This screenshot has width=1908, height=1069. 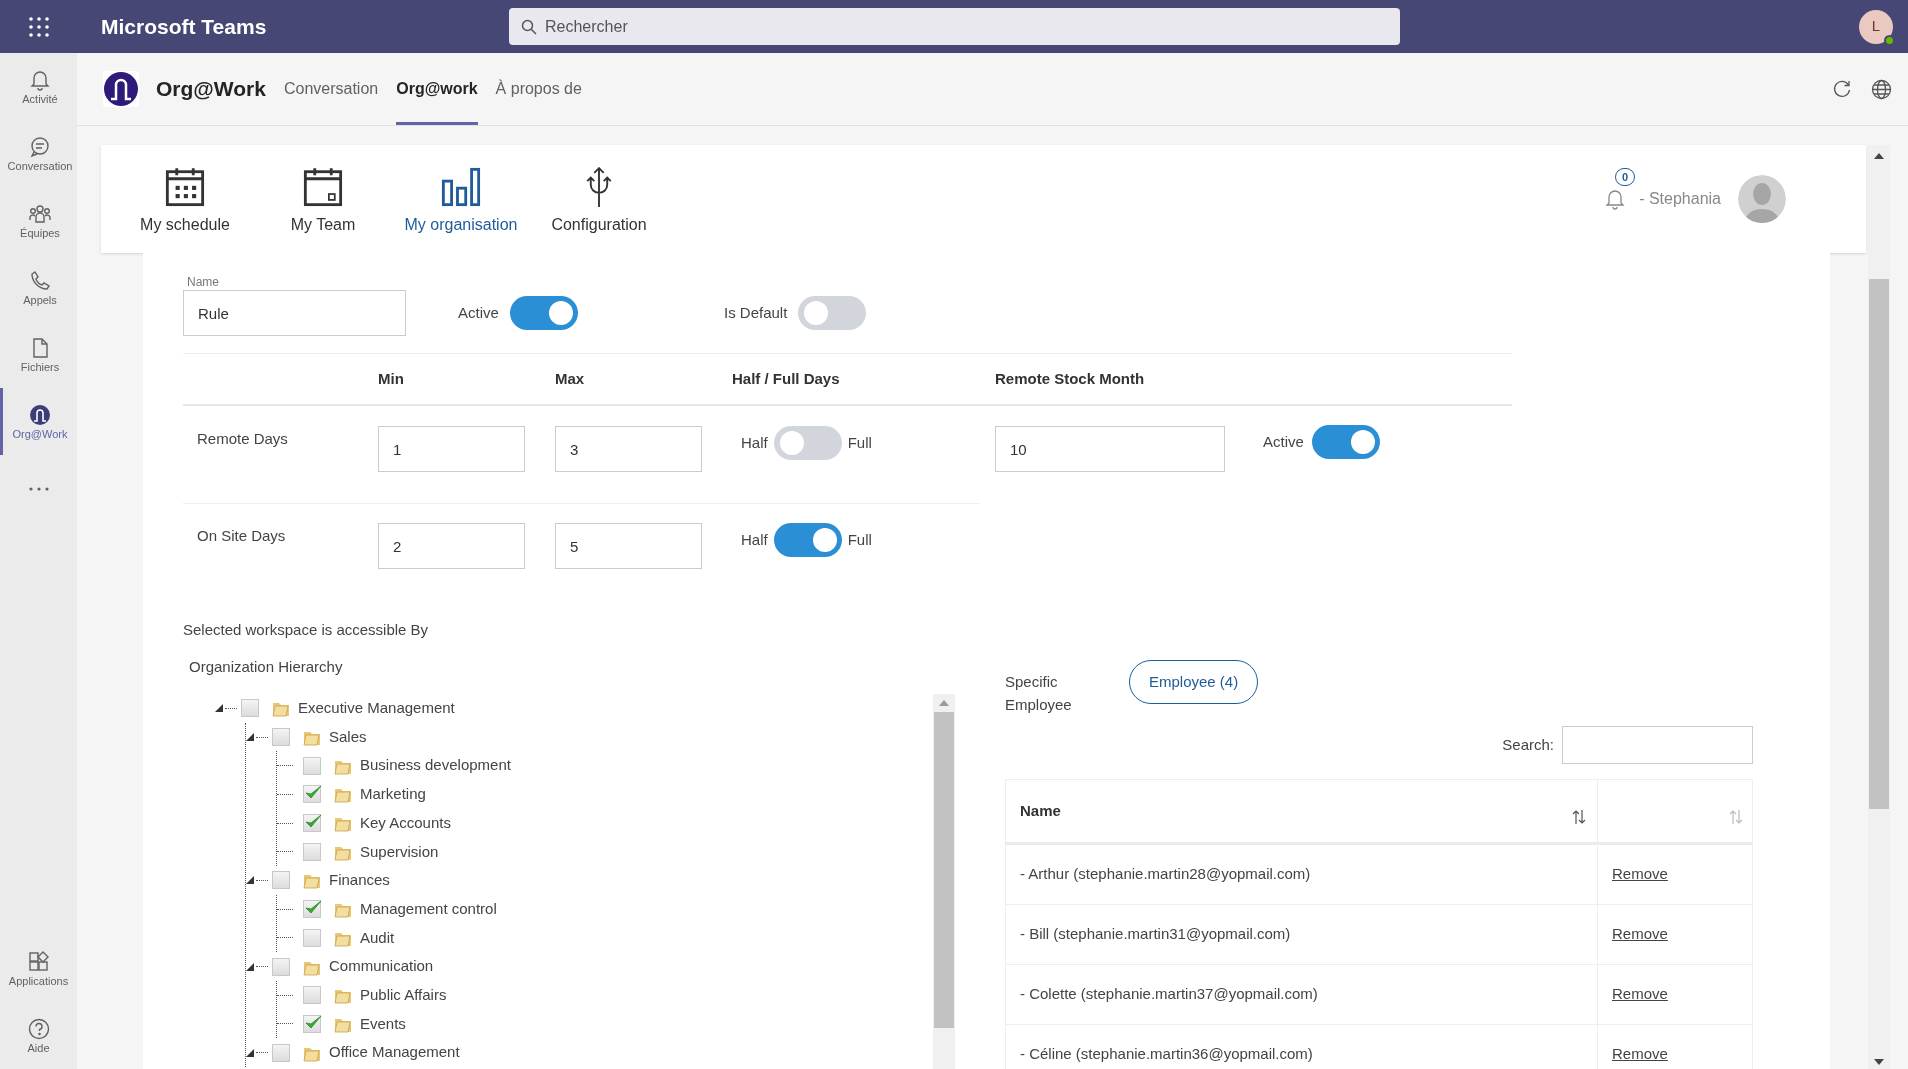 What do you see at coordinates (1039, 693) in the screenshot?
I see `field-label: Specific Employee` at bounding box center [1039, 693].